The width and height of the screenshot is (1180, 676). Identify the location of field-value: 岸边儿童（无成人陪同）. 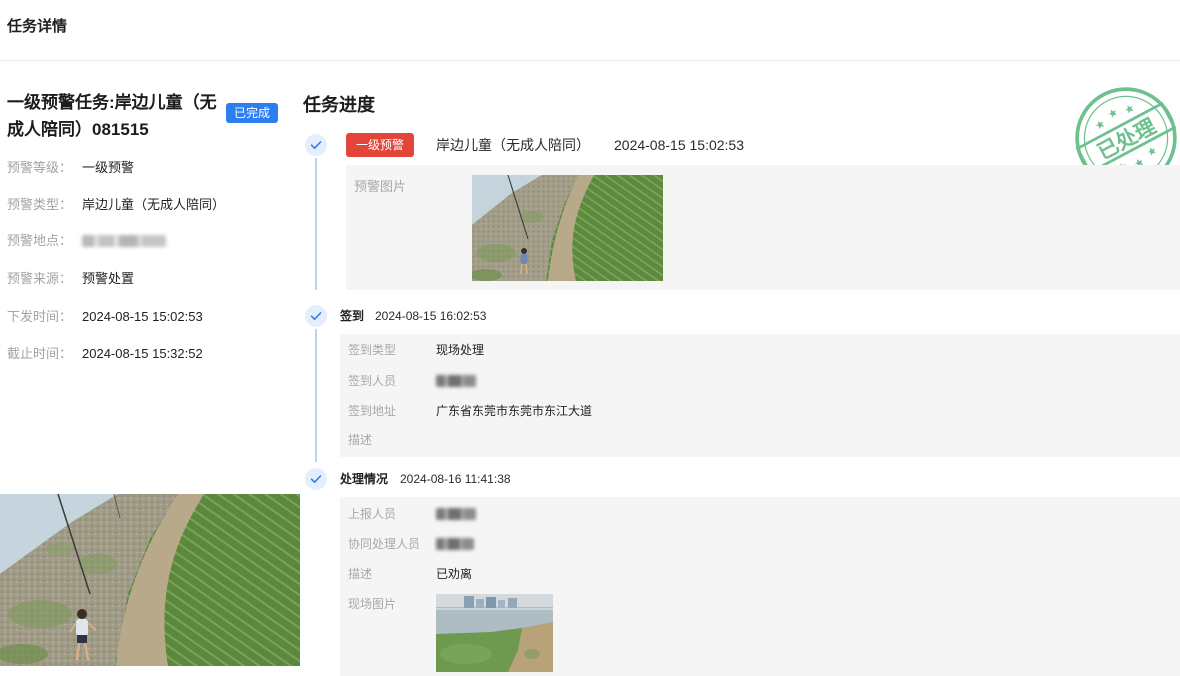
(154, 204).